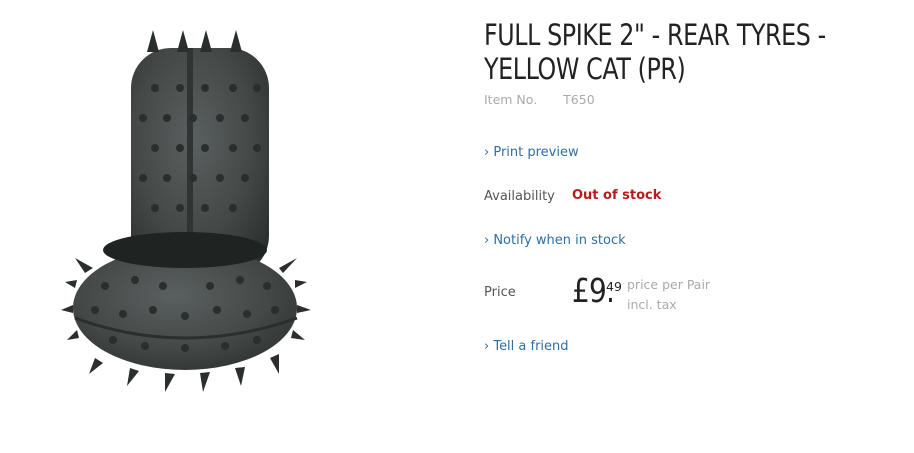 This screenshot has height=453, width=914. I want to click on stock-status: Out of stock, so click(617, 195).